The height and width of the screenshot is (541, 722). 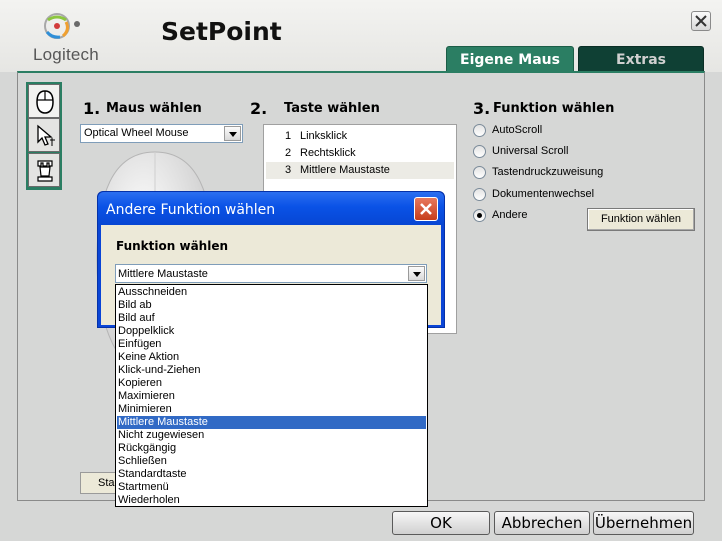 I want to click on radio-button-checked, so click(x=479, y=215).